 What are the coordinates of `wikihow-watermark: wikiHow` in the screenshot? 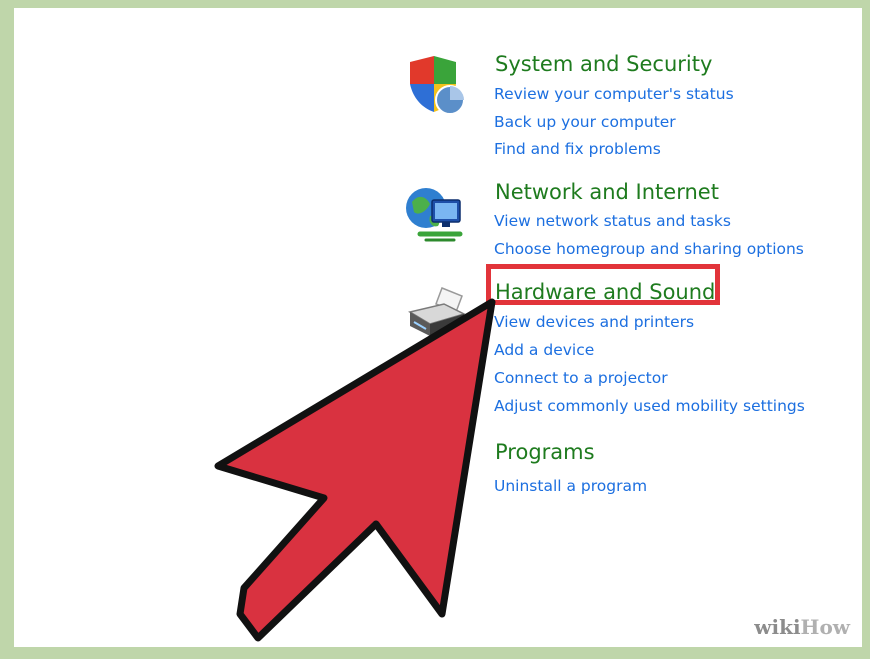 It's located at (802, 627).